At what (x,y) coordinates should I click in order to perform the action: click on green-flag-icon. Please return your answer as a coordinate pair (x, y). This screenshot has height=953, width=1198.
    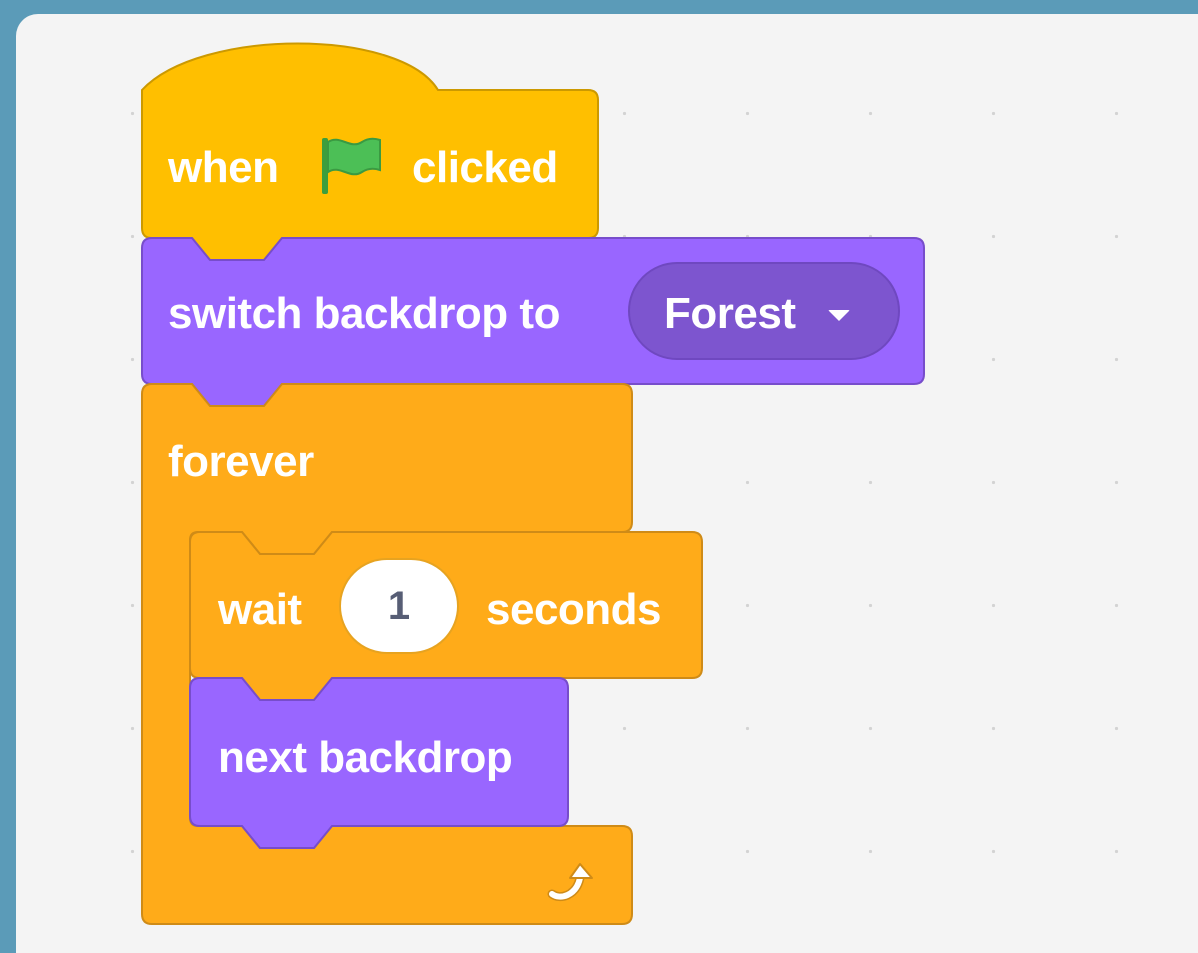
    Looking at the image, I should click on (351, 165).